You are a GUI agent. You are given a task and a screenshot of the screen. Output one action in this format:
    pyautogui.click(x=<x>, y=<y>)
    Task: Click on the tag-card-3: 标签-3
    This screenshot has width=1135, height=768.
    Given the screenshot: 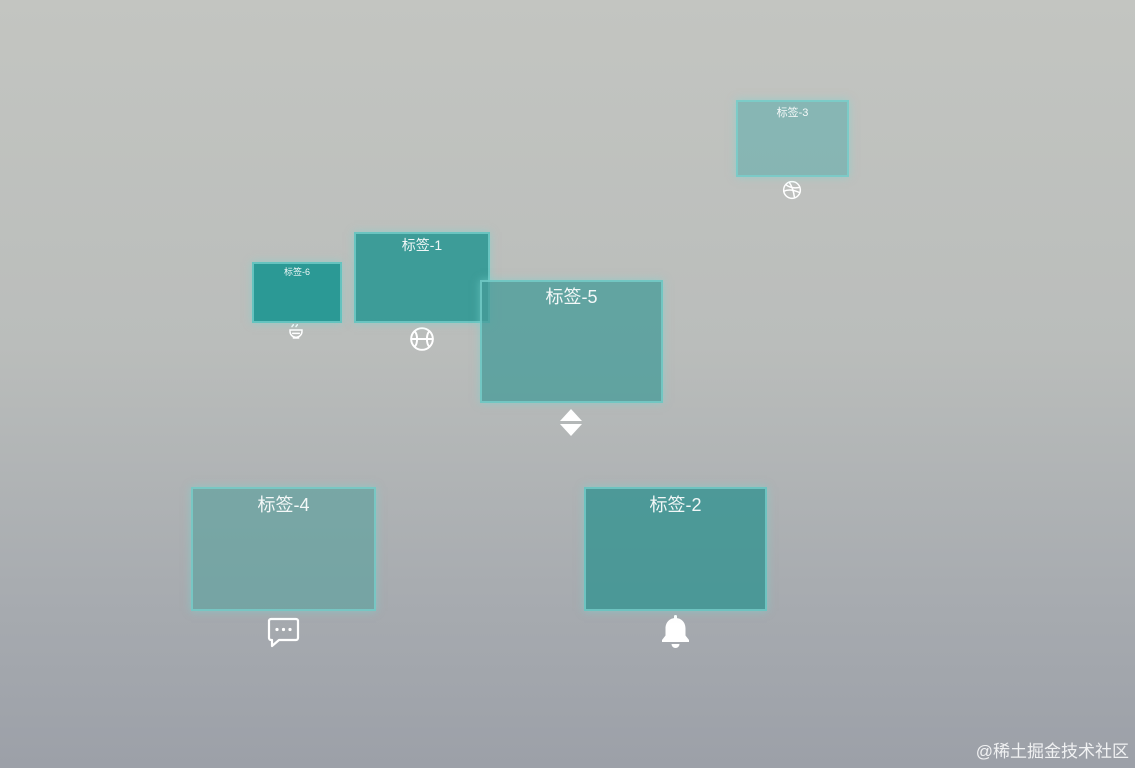 What is the action you would take?
    pyautogui.click(x=792, y=138)
    